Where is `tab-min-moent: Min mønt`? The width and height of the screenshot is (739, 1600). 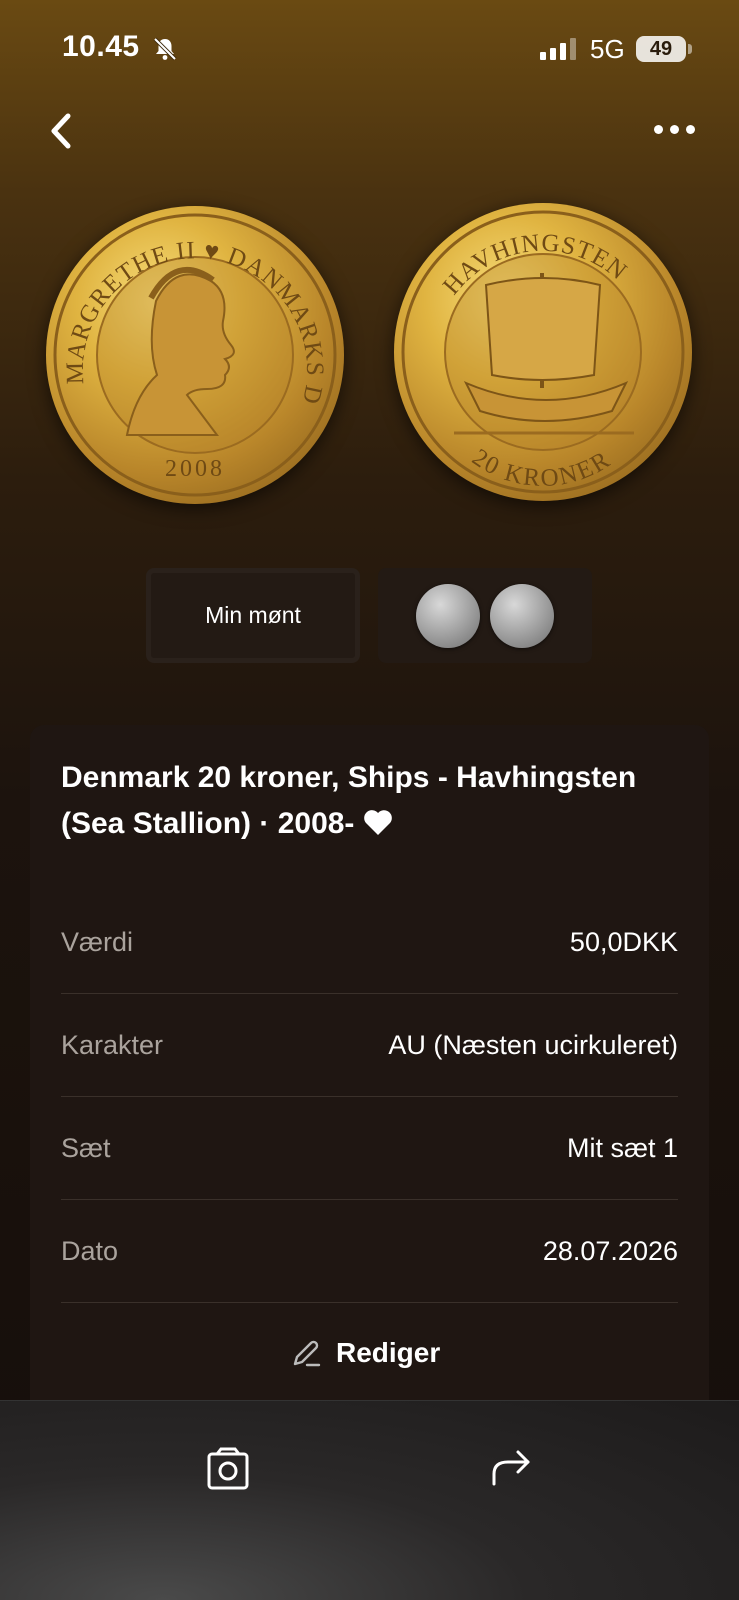 tab-min-moent: Min mønt is located at coordinates (253, 615).